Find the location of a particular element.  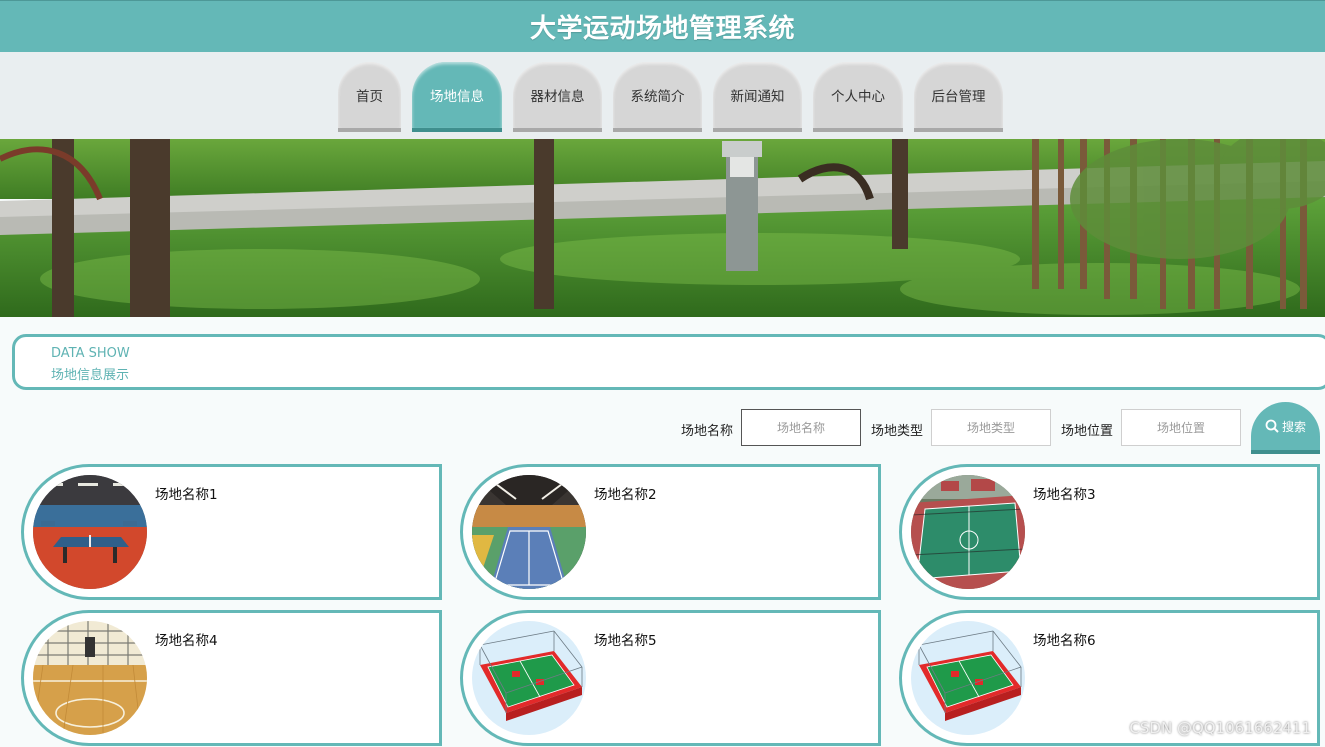

search-button-label: 搜索 is located at coordinates (1293, 426).